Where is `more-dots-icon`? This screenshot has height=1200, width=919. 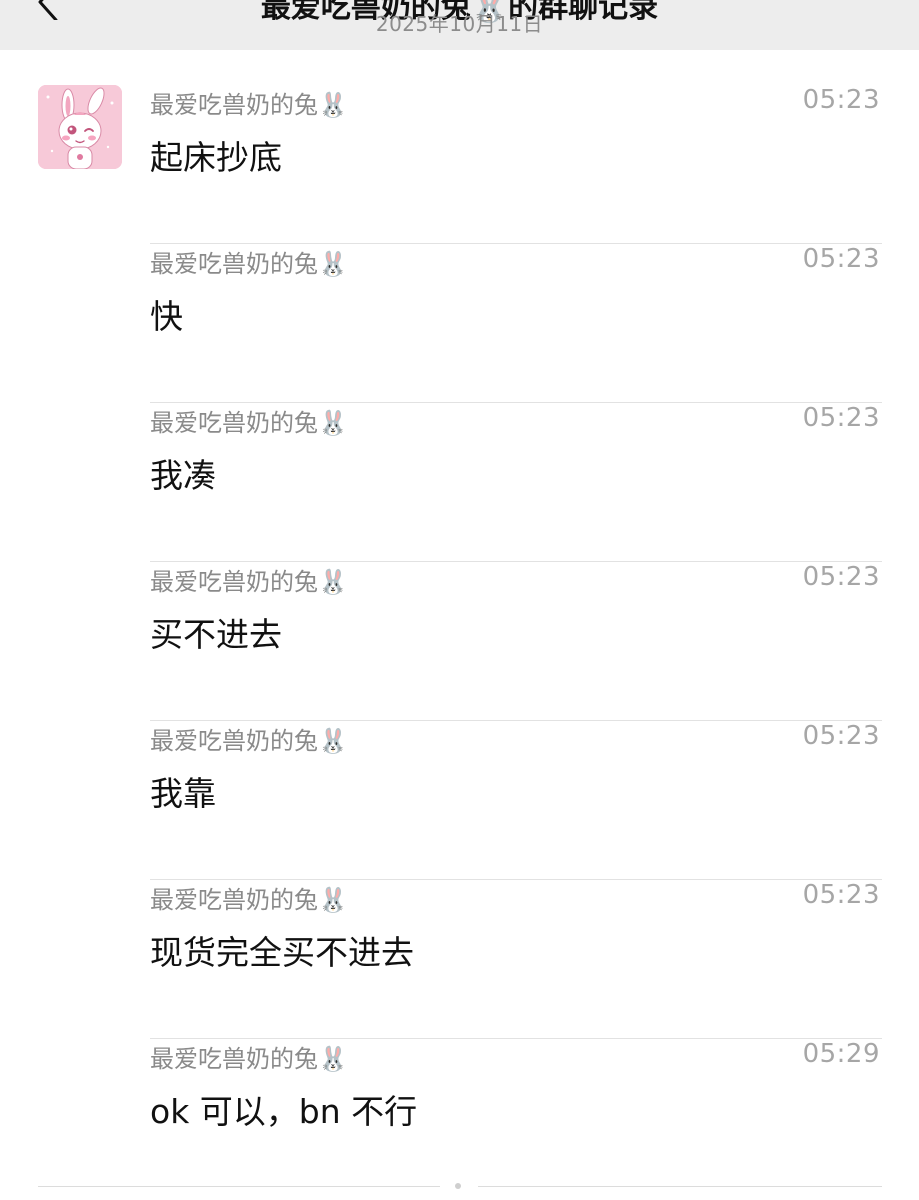
more-dots-icon is located at coordinates (856, 10).